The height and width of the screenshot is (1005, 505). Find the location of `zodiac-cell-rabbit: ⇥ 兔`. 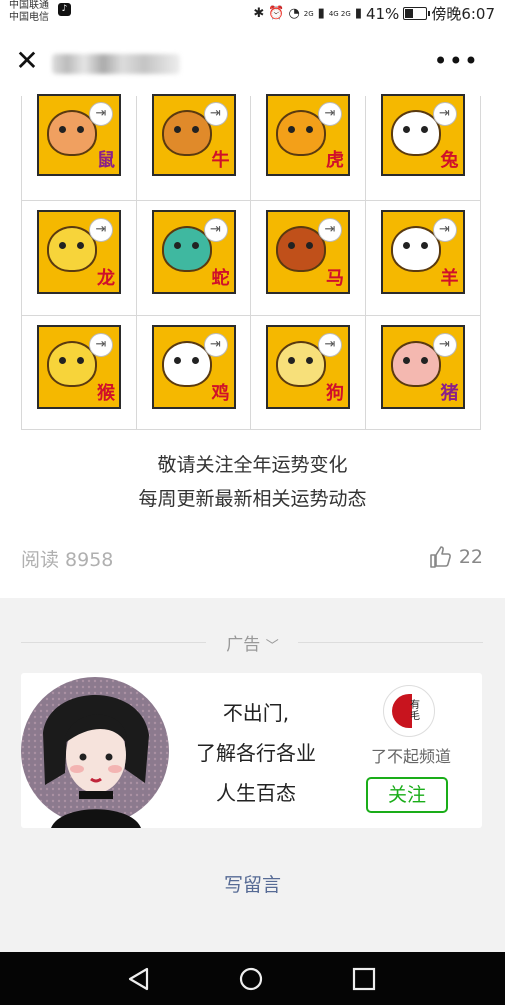

zodiac-cell-rabbit: ⇥ 兔 is located at coordinates (422, 147).